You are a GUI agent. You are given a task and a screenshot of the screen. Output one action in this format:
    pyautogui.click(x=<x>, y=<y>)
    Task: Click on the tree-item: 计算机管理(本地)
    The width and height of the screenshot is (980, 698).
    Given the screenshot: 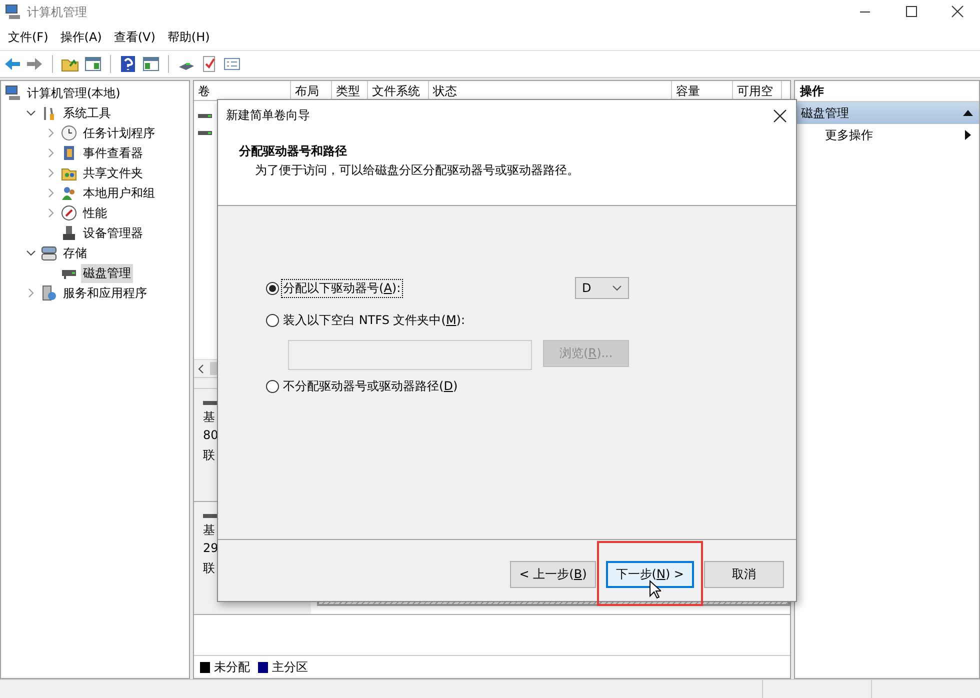 What is the action you would take?
    pyautogui.click(x=73, y=93)
    